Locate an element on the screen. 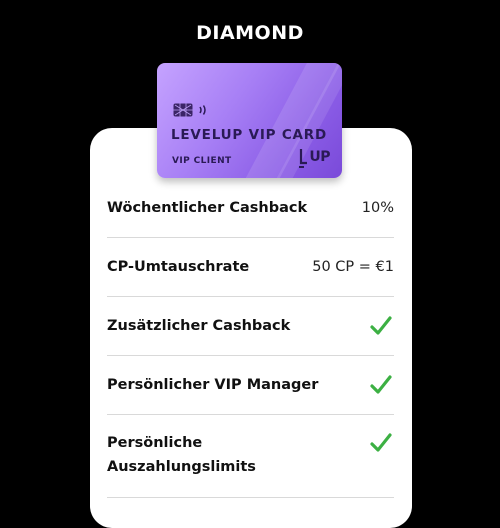 This screenshot has width=500, height=528. benefit-row-extra-cashback: Zusätzlicher Cashback is located at coordinates (250, 334).